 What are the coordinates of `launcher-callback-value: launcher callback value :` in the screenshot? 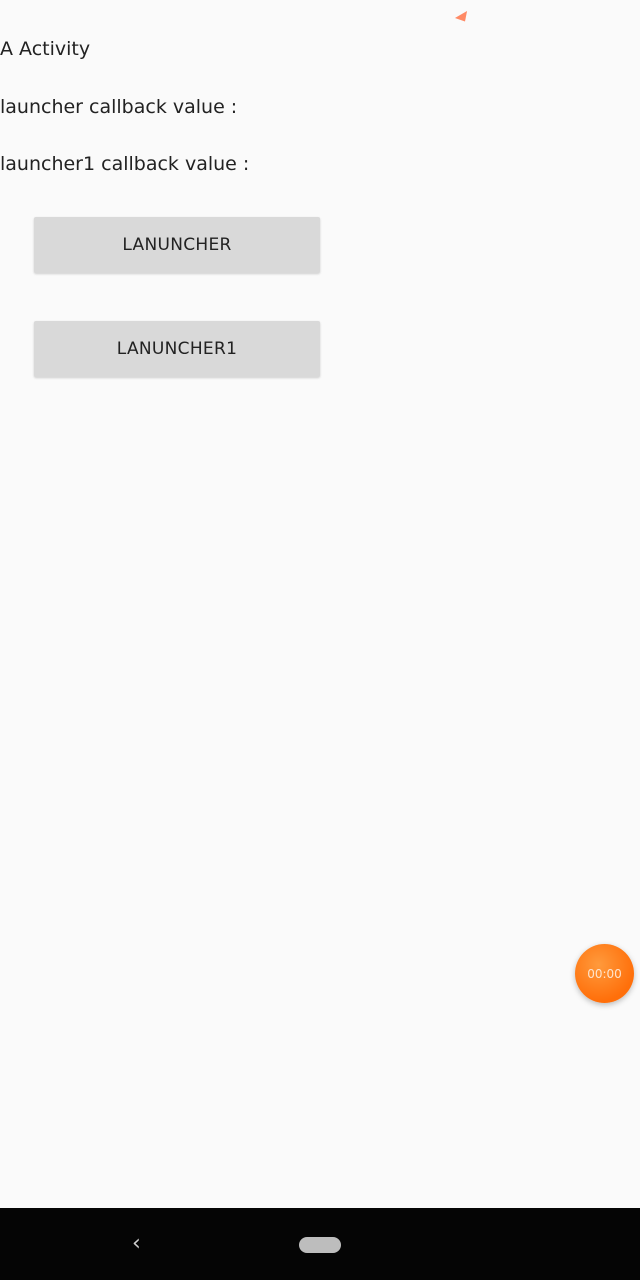 It's located at (119, 107).